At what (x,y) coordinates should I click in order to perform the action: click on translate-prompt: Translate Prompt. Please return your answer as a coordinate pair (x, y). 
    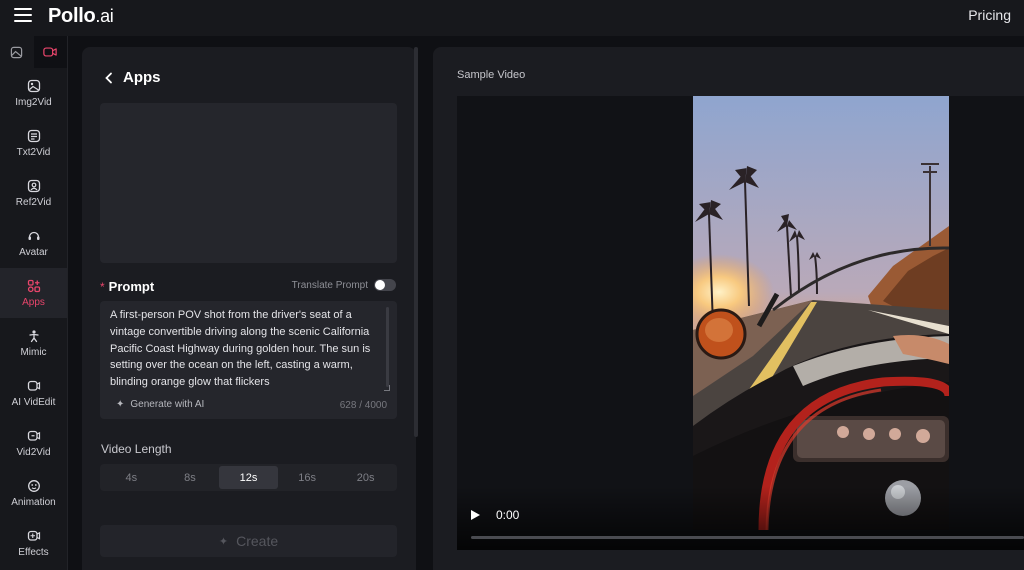
    Looking at the image, I should click on (344, 285).